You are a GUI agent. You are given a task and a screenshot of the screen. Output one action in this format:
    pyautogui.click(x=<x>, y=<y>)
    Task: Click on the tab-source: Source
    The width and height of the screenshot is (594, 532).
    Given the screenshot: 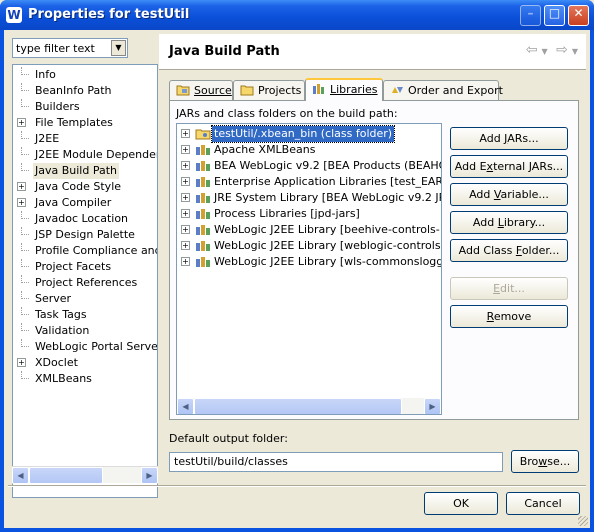 What is the action you would take?
    pyautogui.click(x=201, y=90)
    